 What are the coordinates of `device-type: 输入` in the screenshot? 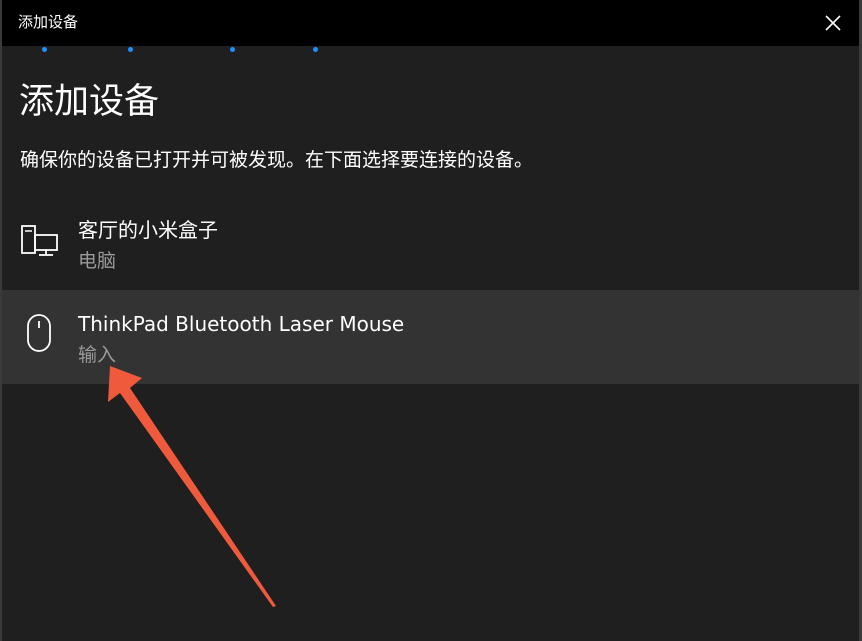 It's located at (97, 355).